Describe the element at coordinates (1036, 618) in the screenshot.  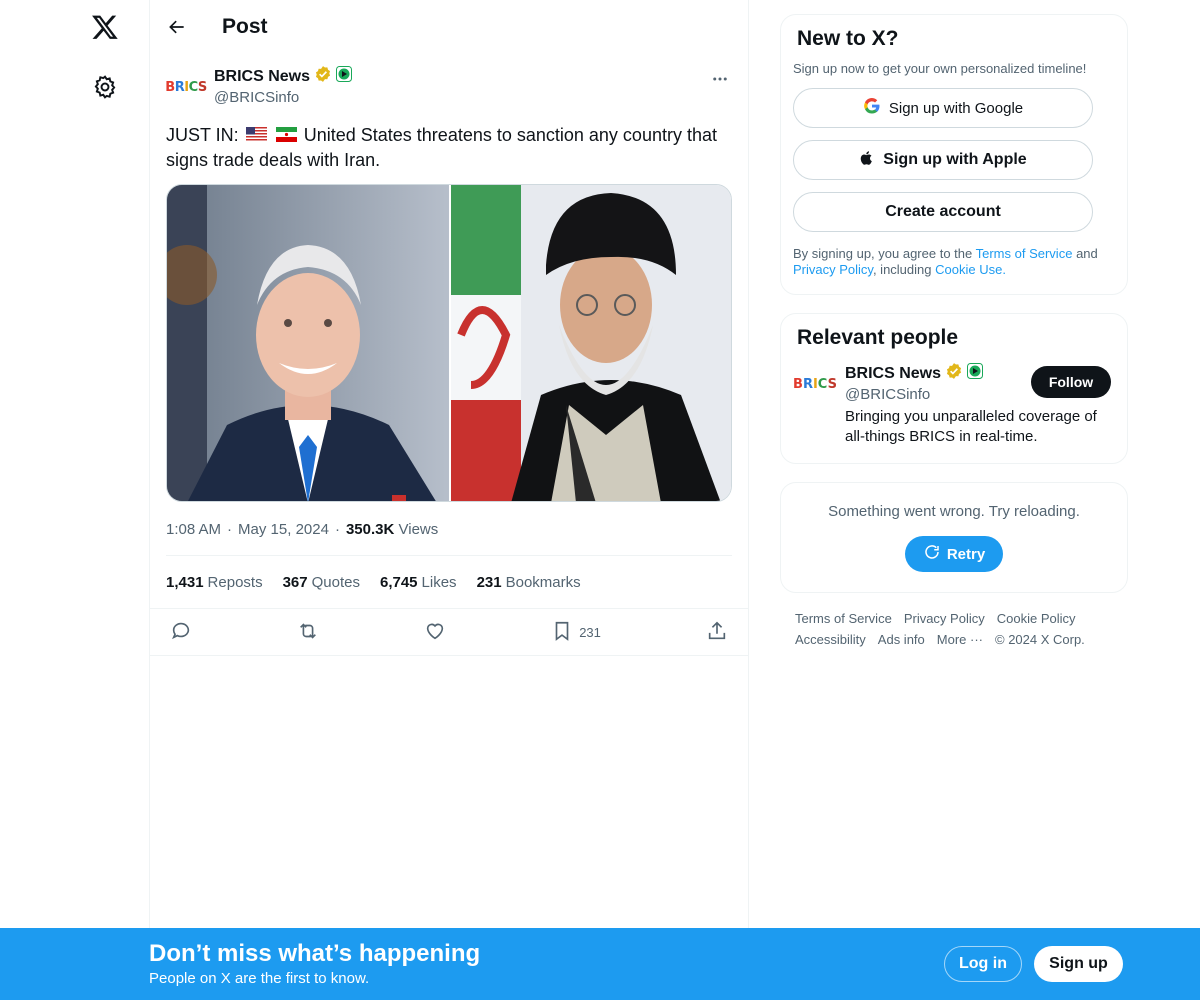
I see `footer-link-cookie: Cookie Policy` at that location.